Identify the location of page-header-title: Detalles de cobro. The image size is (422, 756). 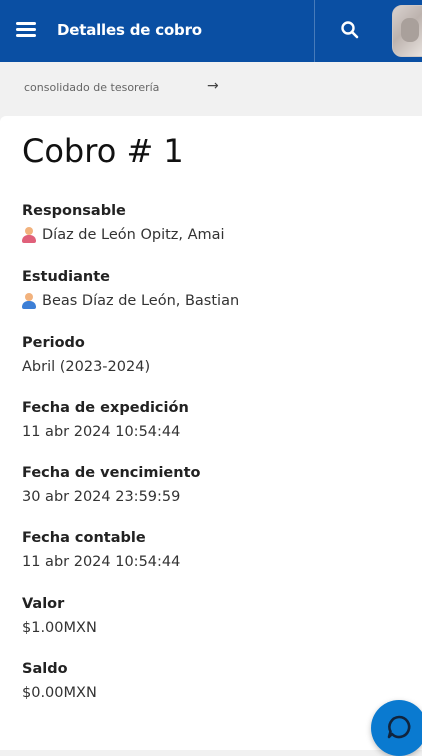
(129, 30).